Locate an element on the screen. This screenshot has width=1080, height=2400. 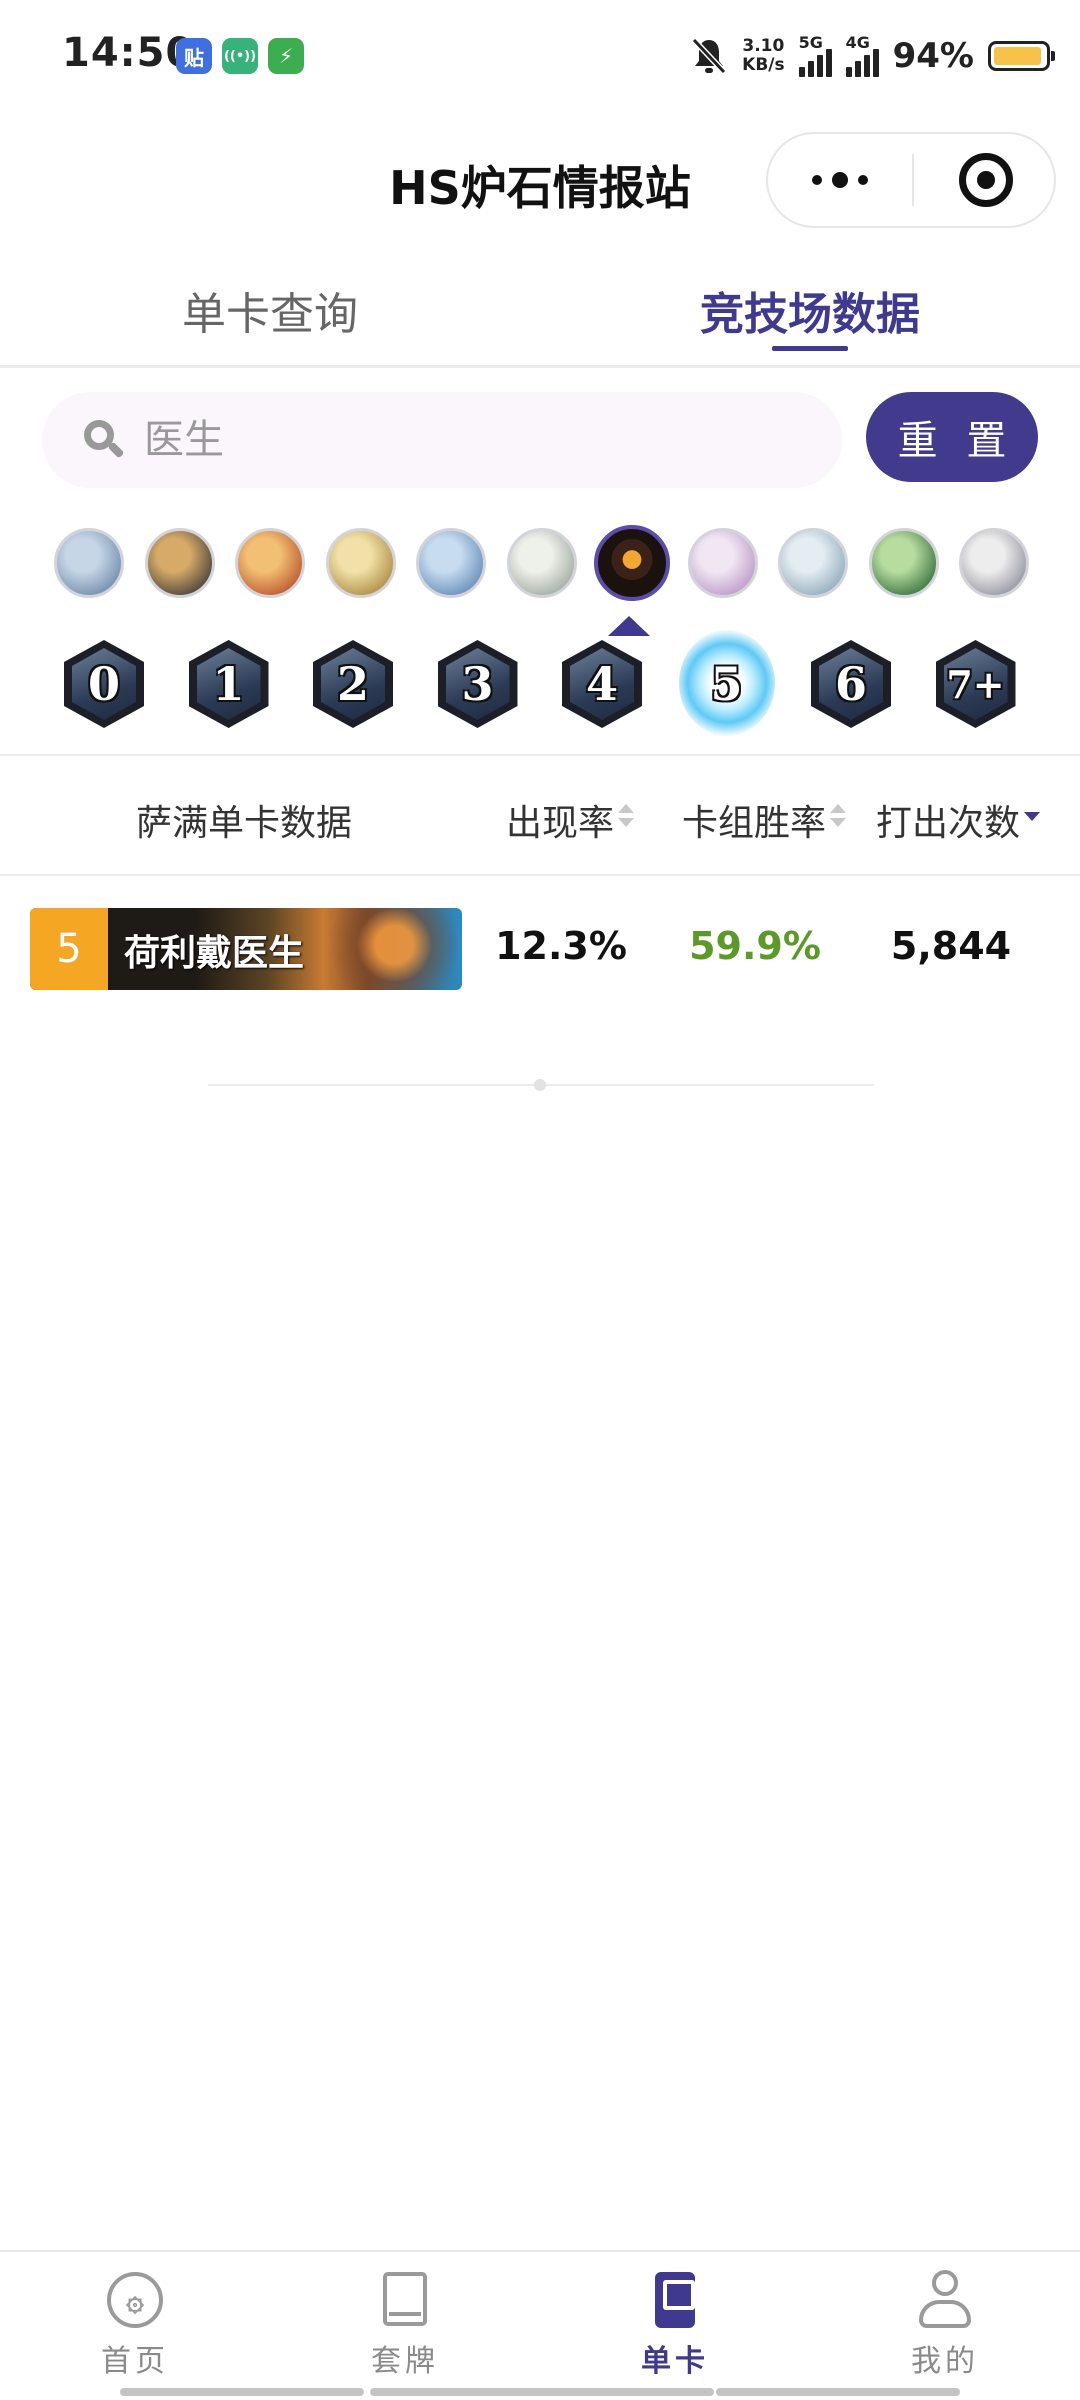
tieba-icon: 贴 is located at coordinates (194, 56).